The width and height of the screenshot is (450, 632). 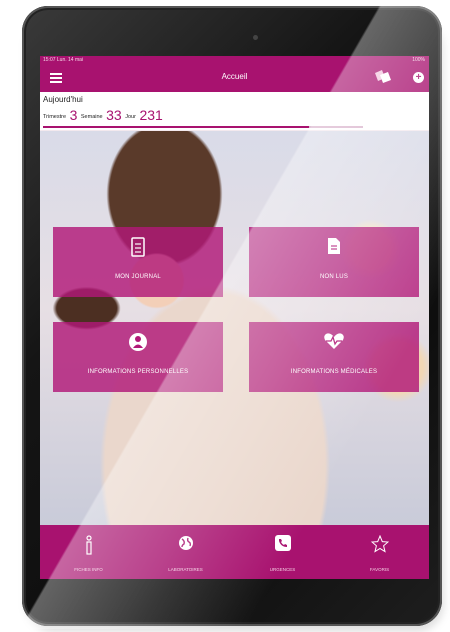 What do you see at coordinates (55, 117) in the screenshot?
I see `trimester-label: Trimestre` at bounding box center [55, 117].